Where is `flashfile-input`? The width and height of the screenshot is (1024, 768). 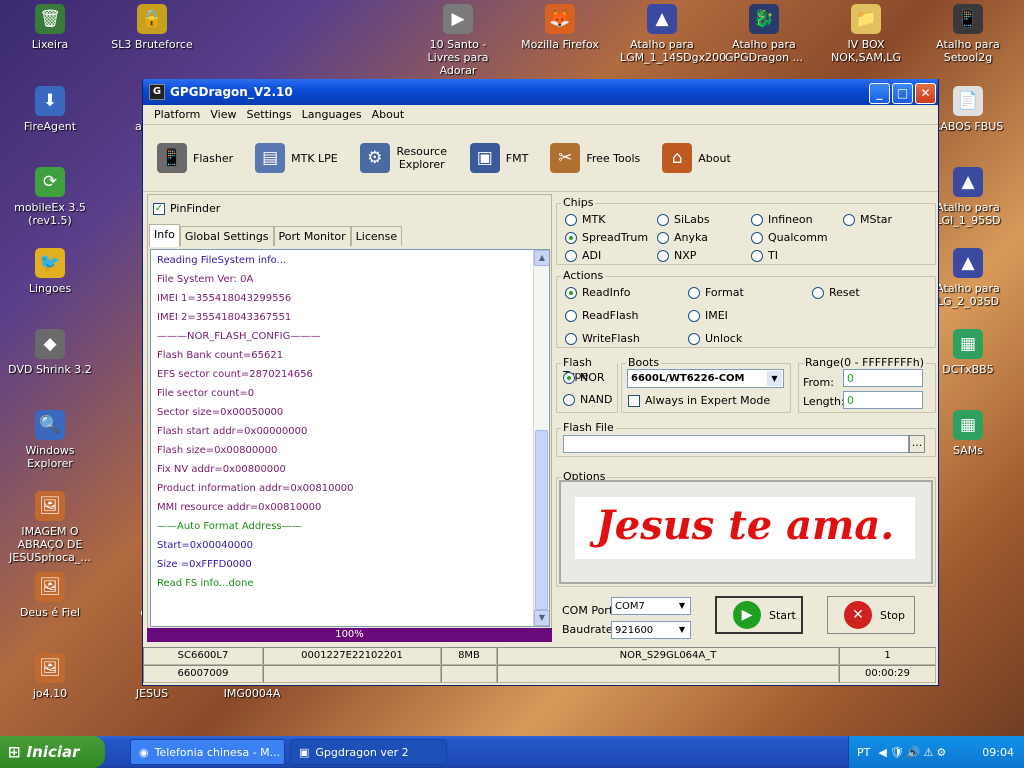
flashfile-input is located at coordinates (736, 444).